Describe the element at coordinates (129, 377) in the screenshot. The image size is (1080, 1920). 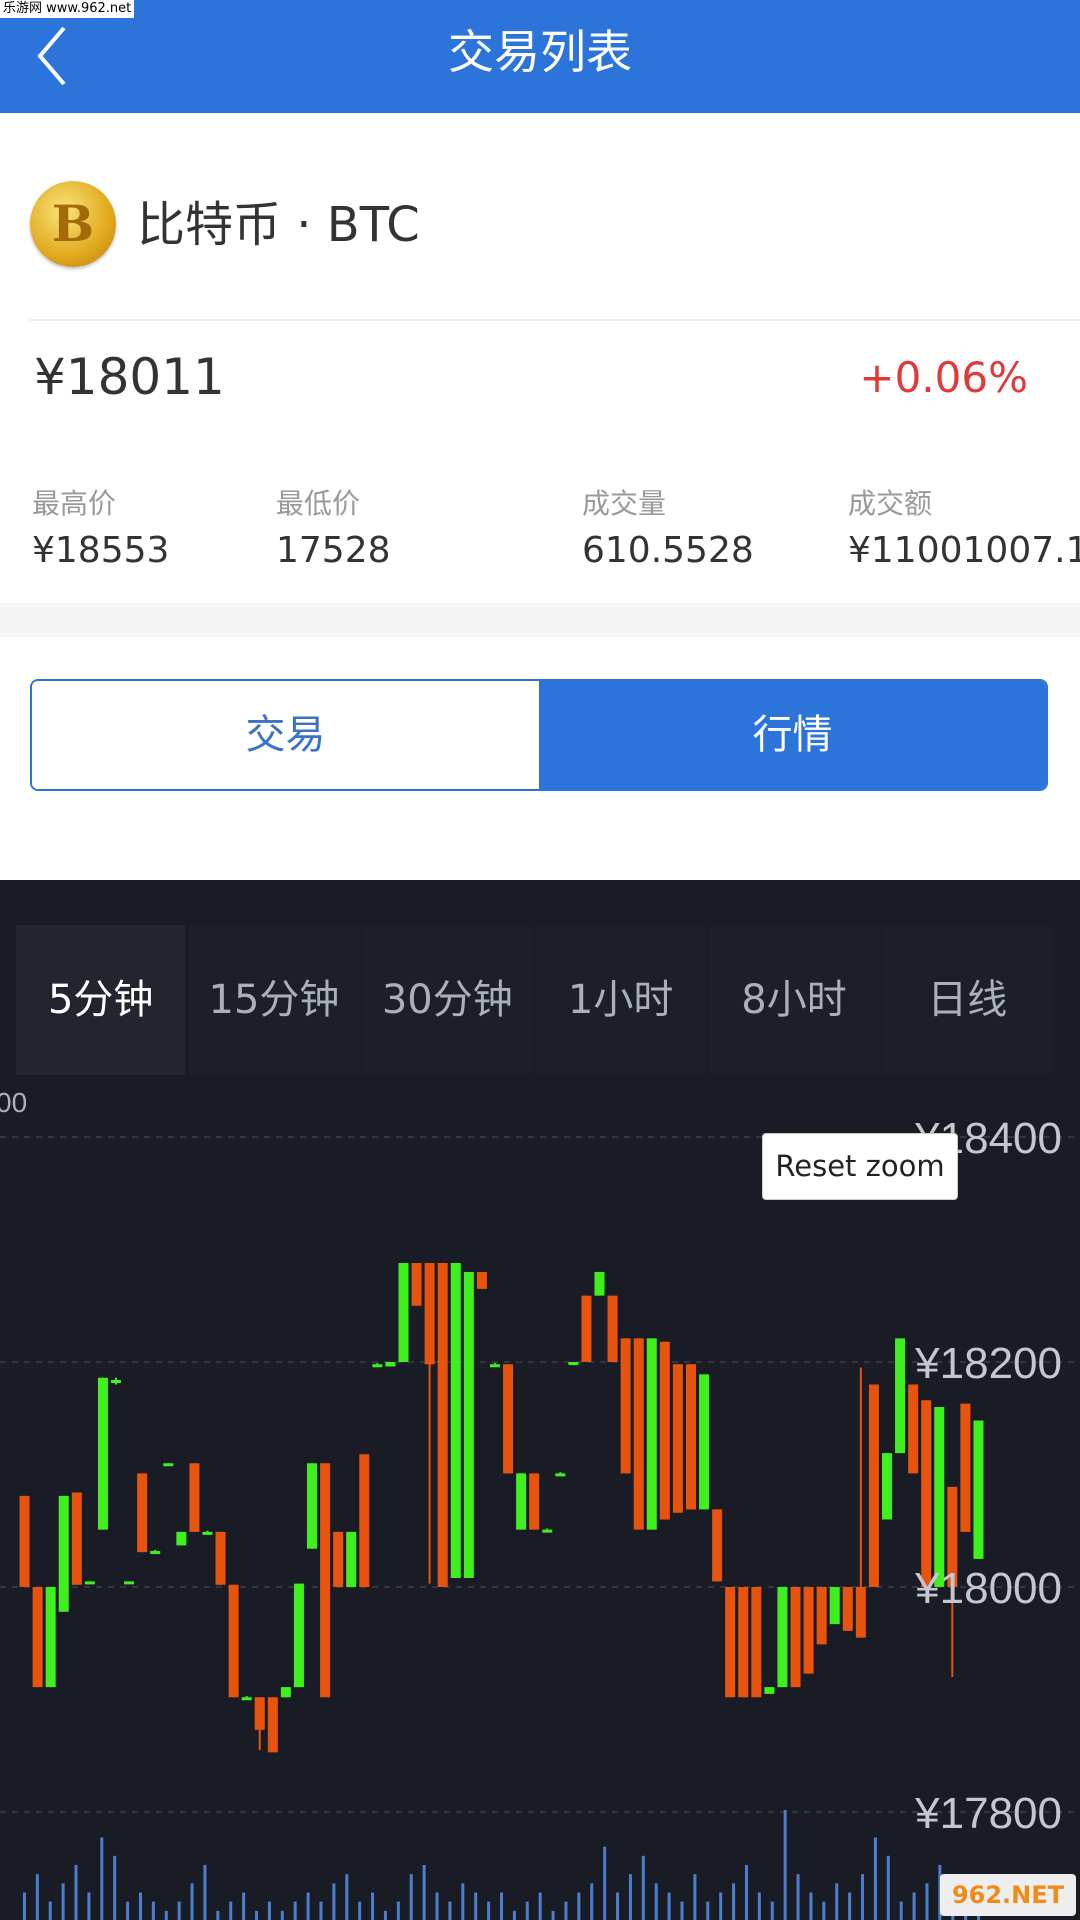
I see `current-price: ¥18011` at that location.